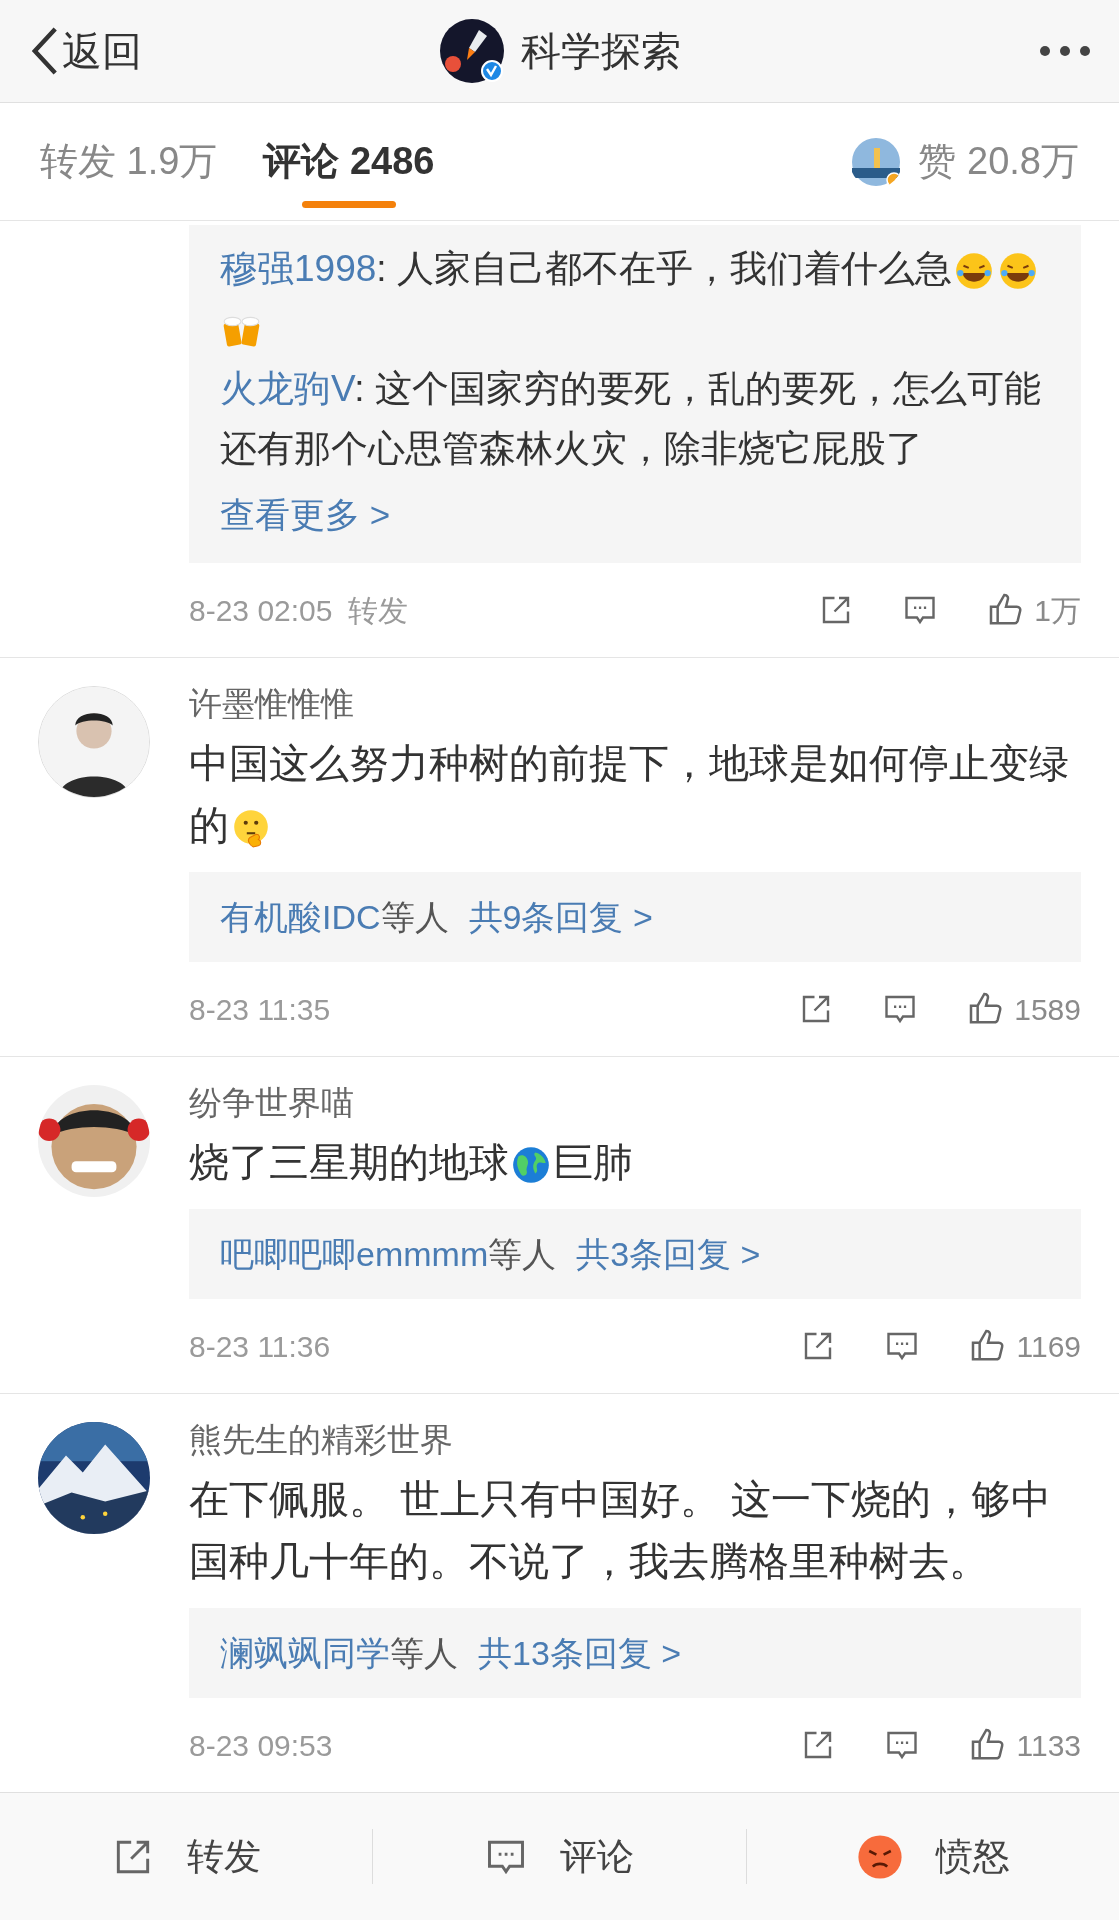 The image size is (1119, 1920). I want to click on back-button: 返回, so click(85, 51).